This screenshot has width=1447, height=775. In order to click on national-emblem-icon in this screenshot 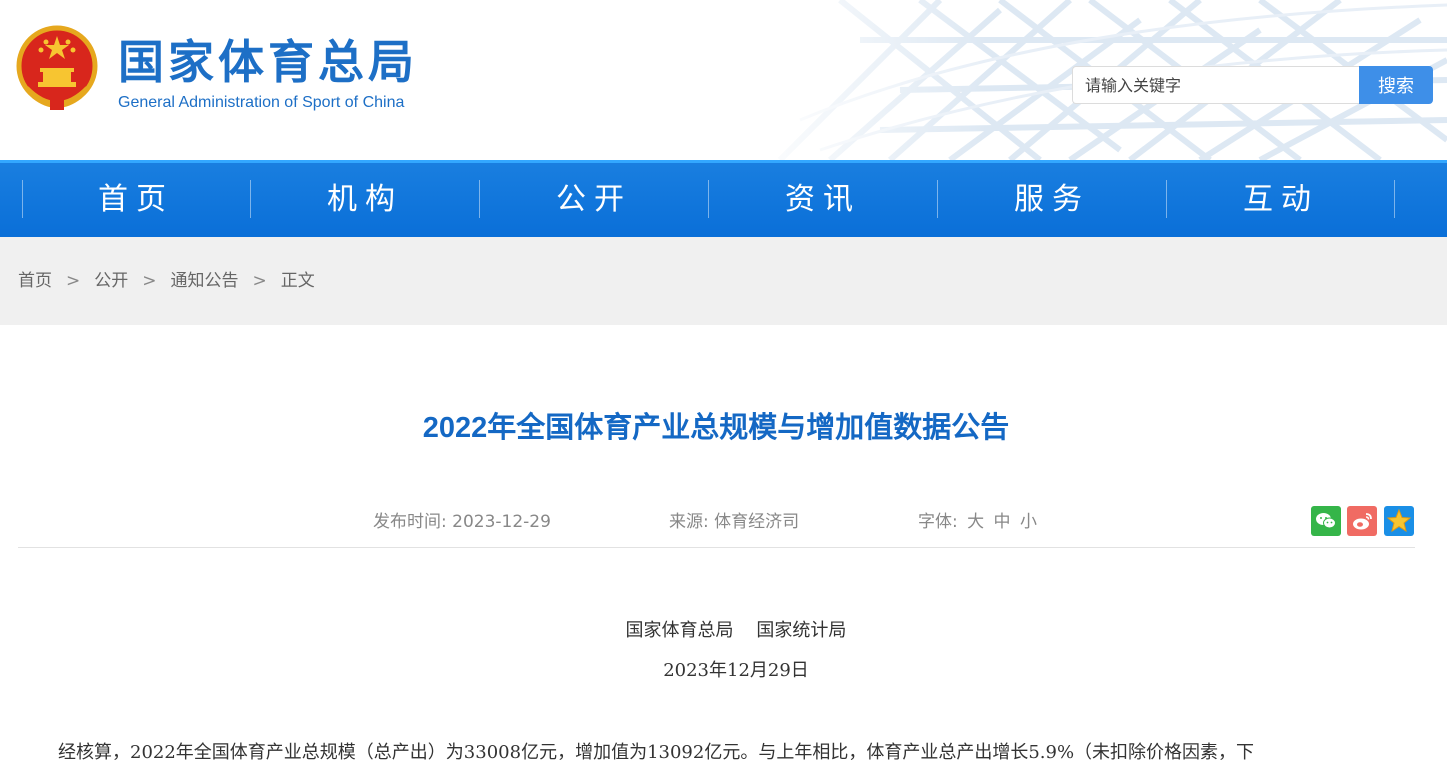, I will do `click(57, 67)`.